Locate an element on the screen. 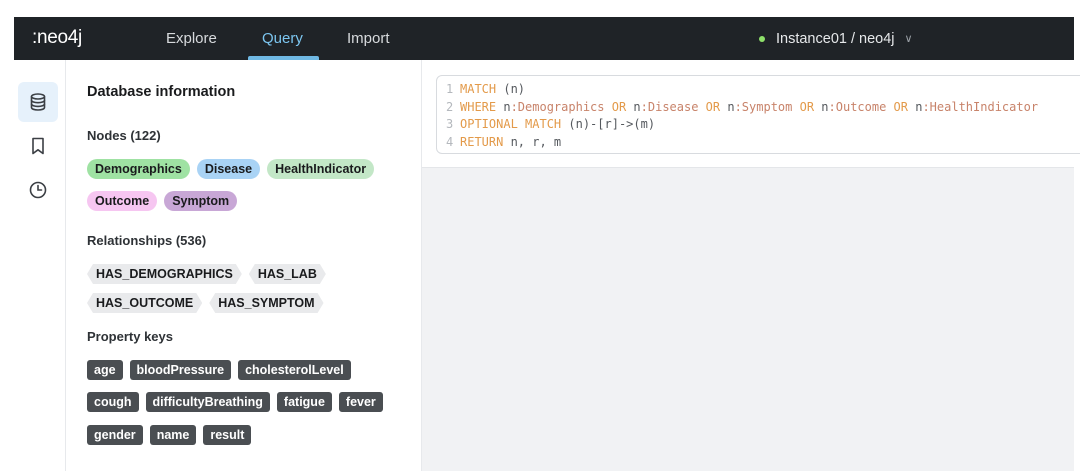  property-keys-title: Property keys is located at coordinates (130, 336).